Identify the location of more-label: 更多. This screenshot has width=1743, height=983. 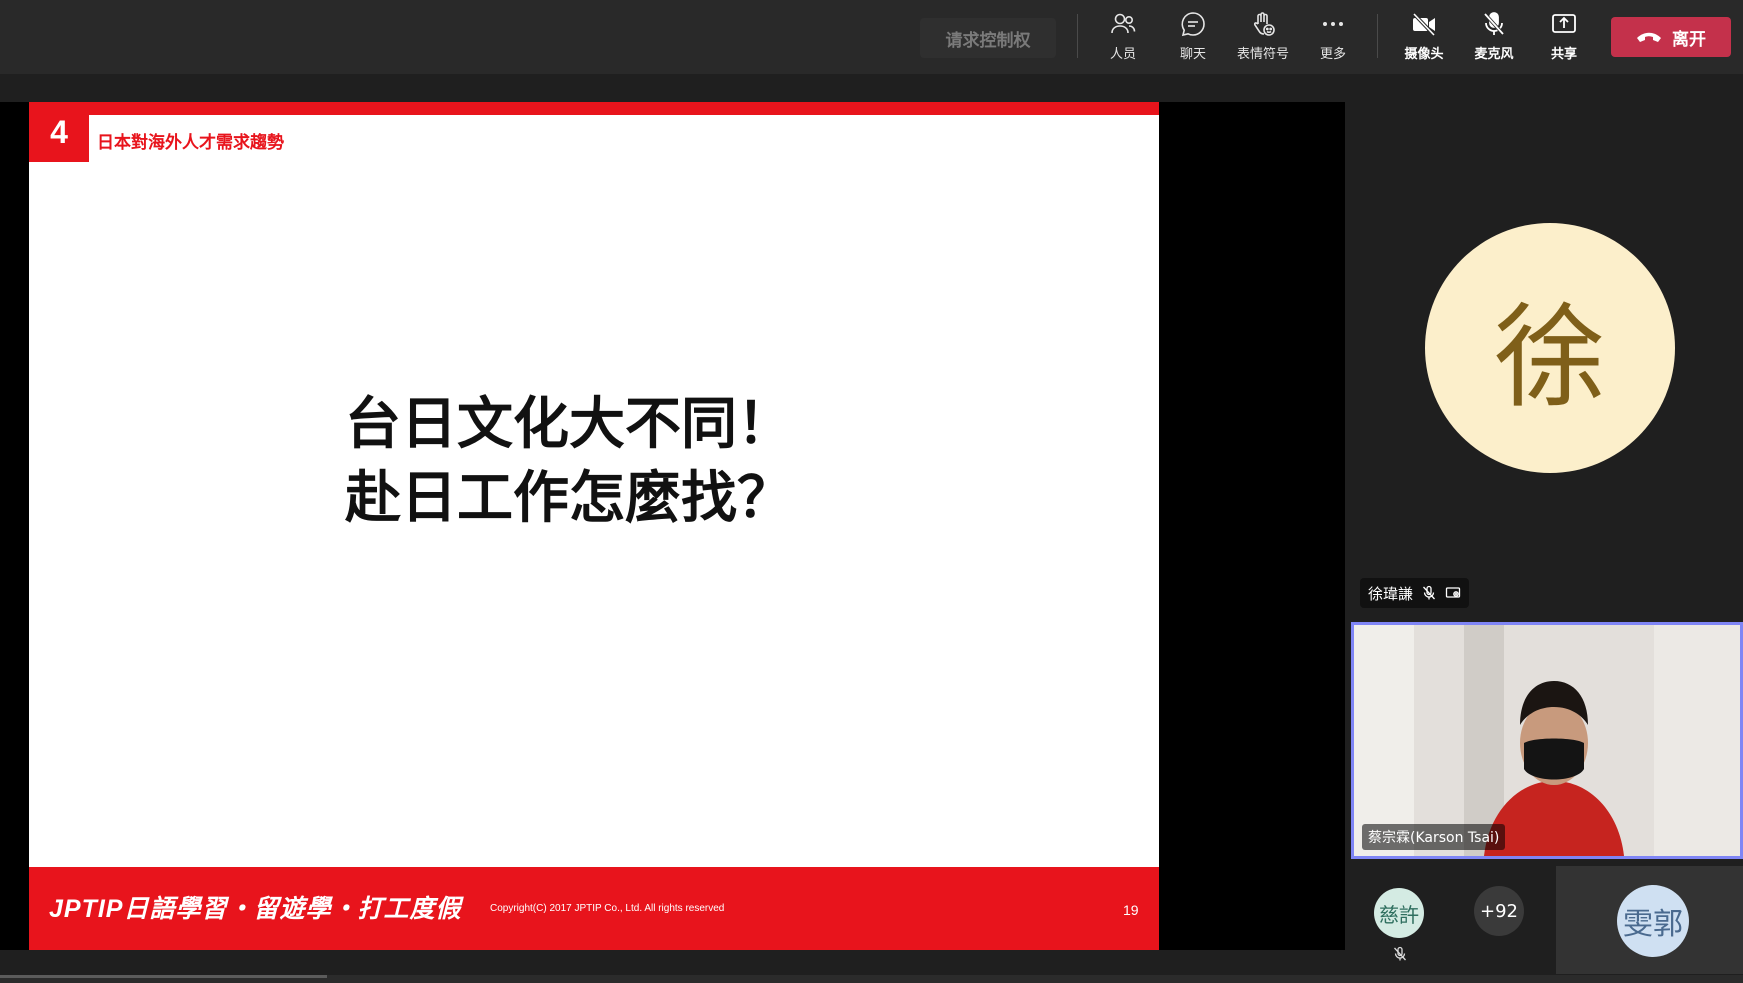
(1332, 54).